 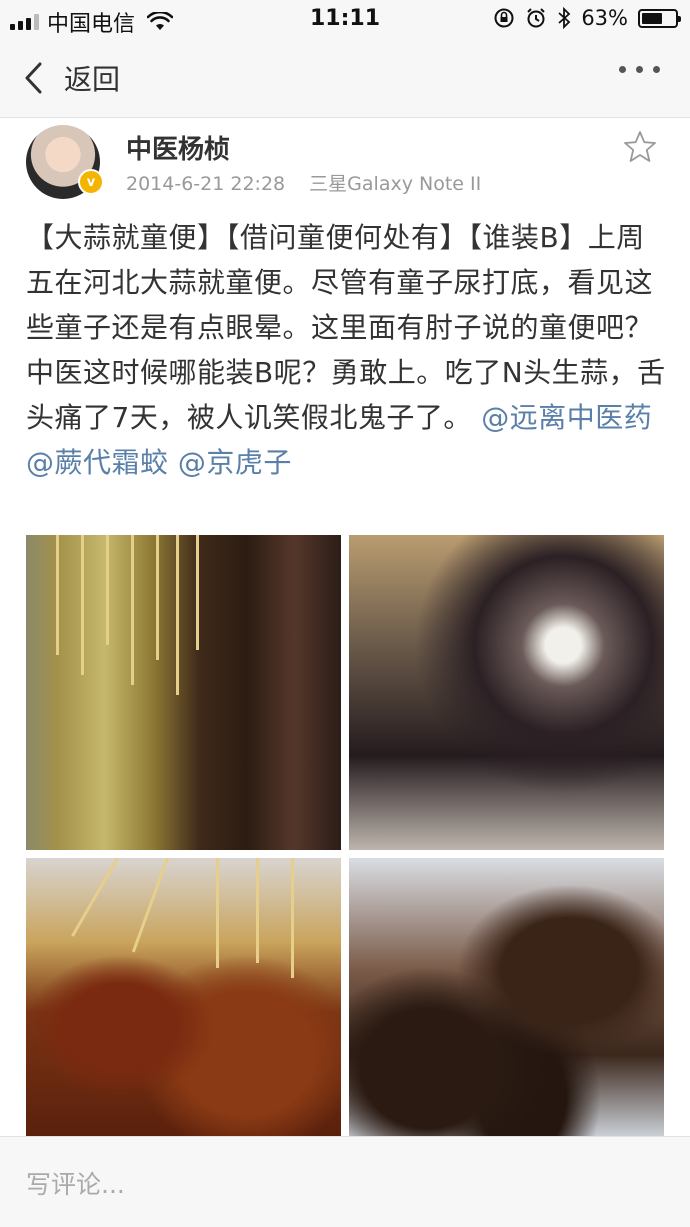 What do you see at coordinates (97, 462) in the screenshot?
I see `mention-link: @蕨代霜蛟` at bounding box center [97, 462].